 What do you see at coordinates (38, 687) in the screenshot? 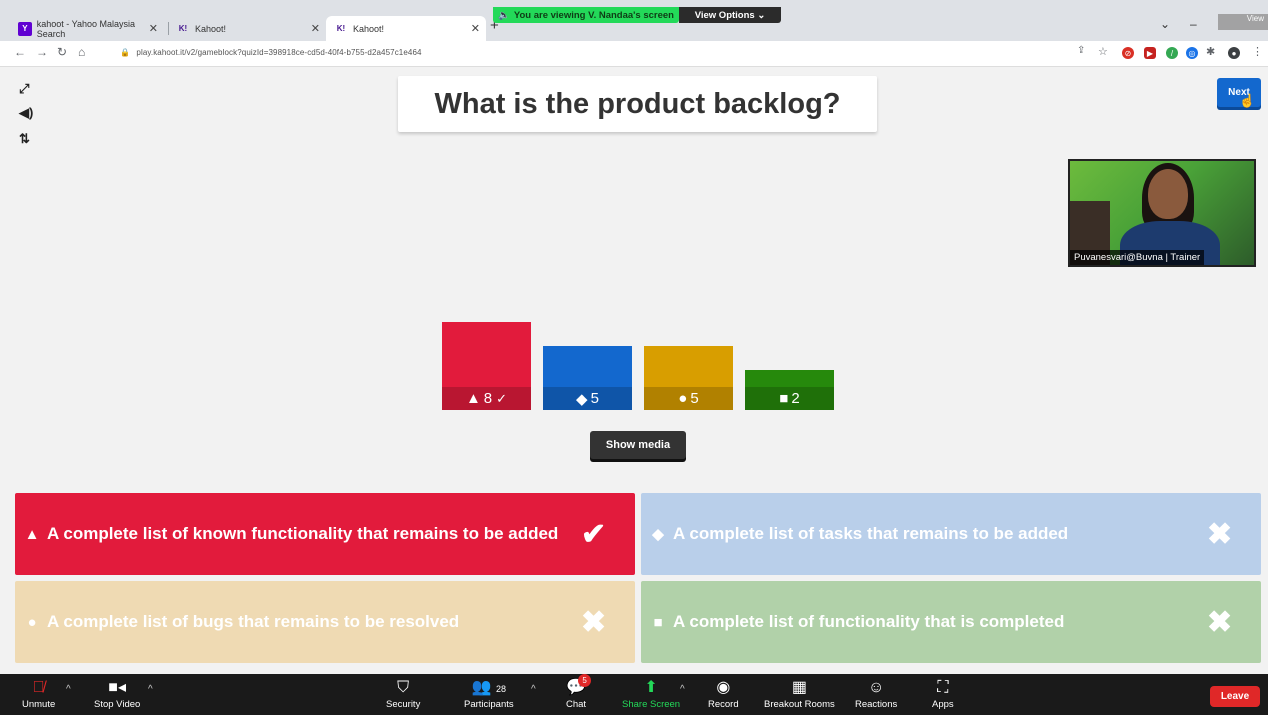
I see `muted-microphone-icon: 🎙̸` at bounding box center [38, 687].